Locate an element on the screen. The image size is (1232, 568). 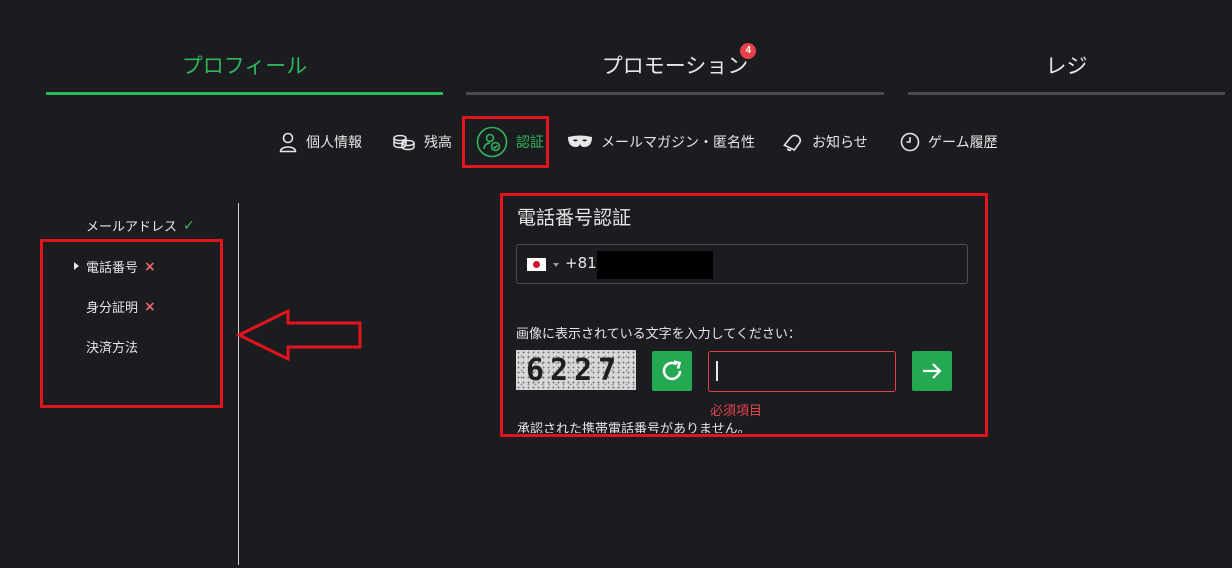
redacted-phone-number is located at coordinates (655, 265).